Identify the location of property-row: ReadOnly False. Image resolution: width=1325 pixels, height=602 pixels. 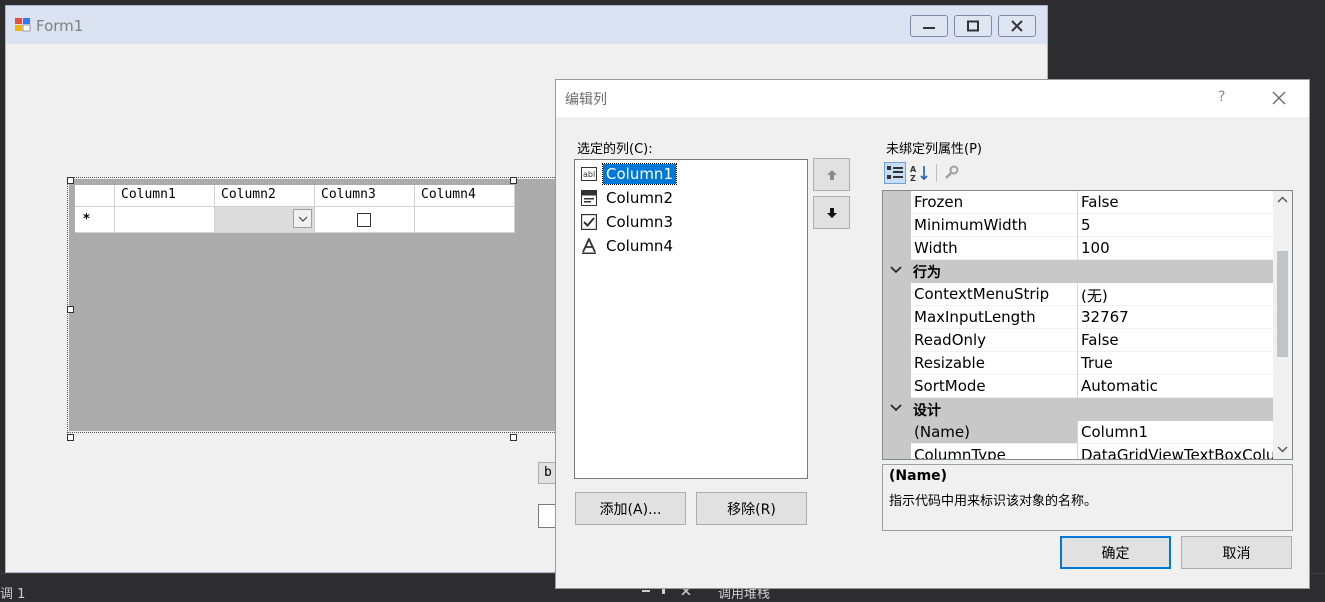
(1078, 340).